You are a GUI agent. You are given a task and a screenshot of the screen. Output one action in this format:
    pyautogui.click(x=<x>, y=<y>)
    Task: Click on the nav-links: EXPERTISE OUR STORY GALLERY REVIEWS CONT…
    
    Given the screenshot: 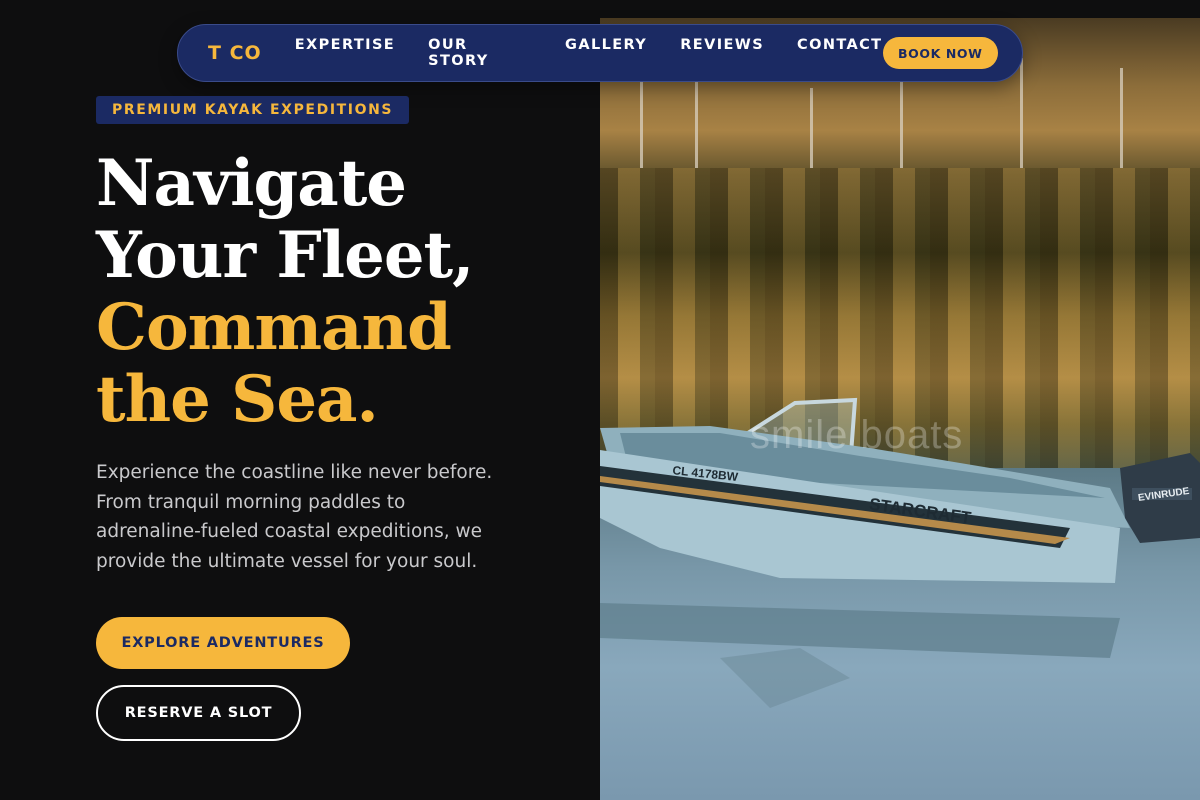 What is the action you would take?
    pyautogui.click(x=589, y=53)
    